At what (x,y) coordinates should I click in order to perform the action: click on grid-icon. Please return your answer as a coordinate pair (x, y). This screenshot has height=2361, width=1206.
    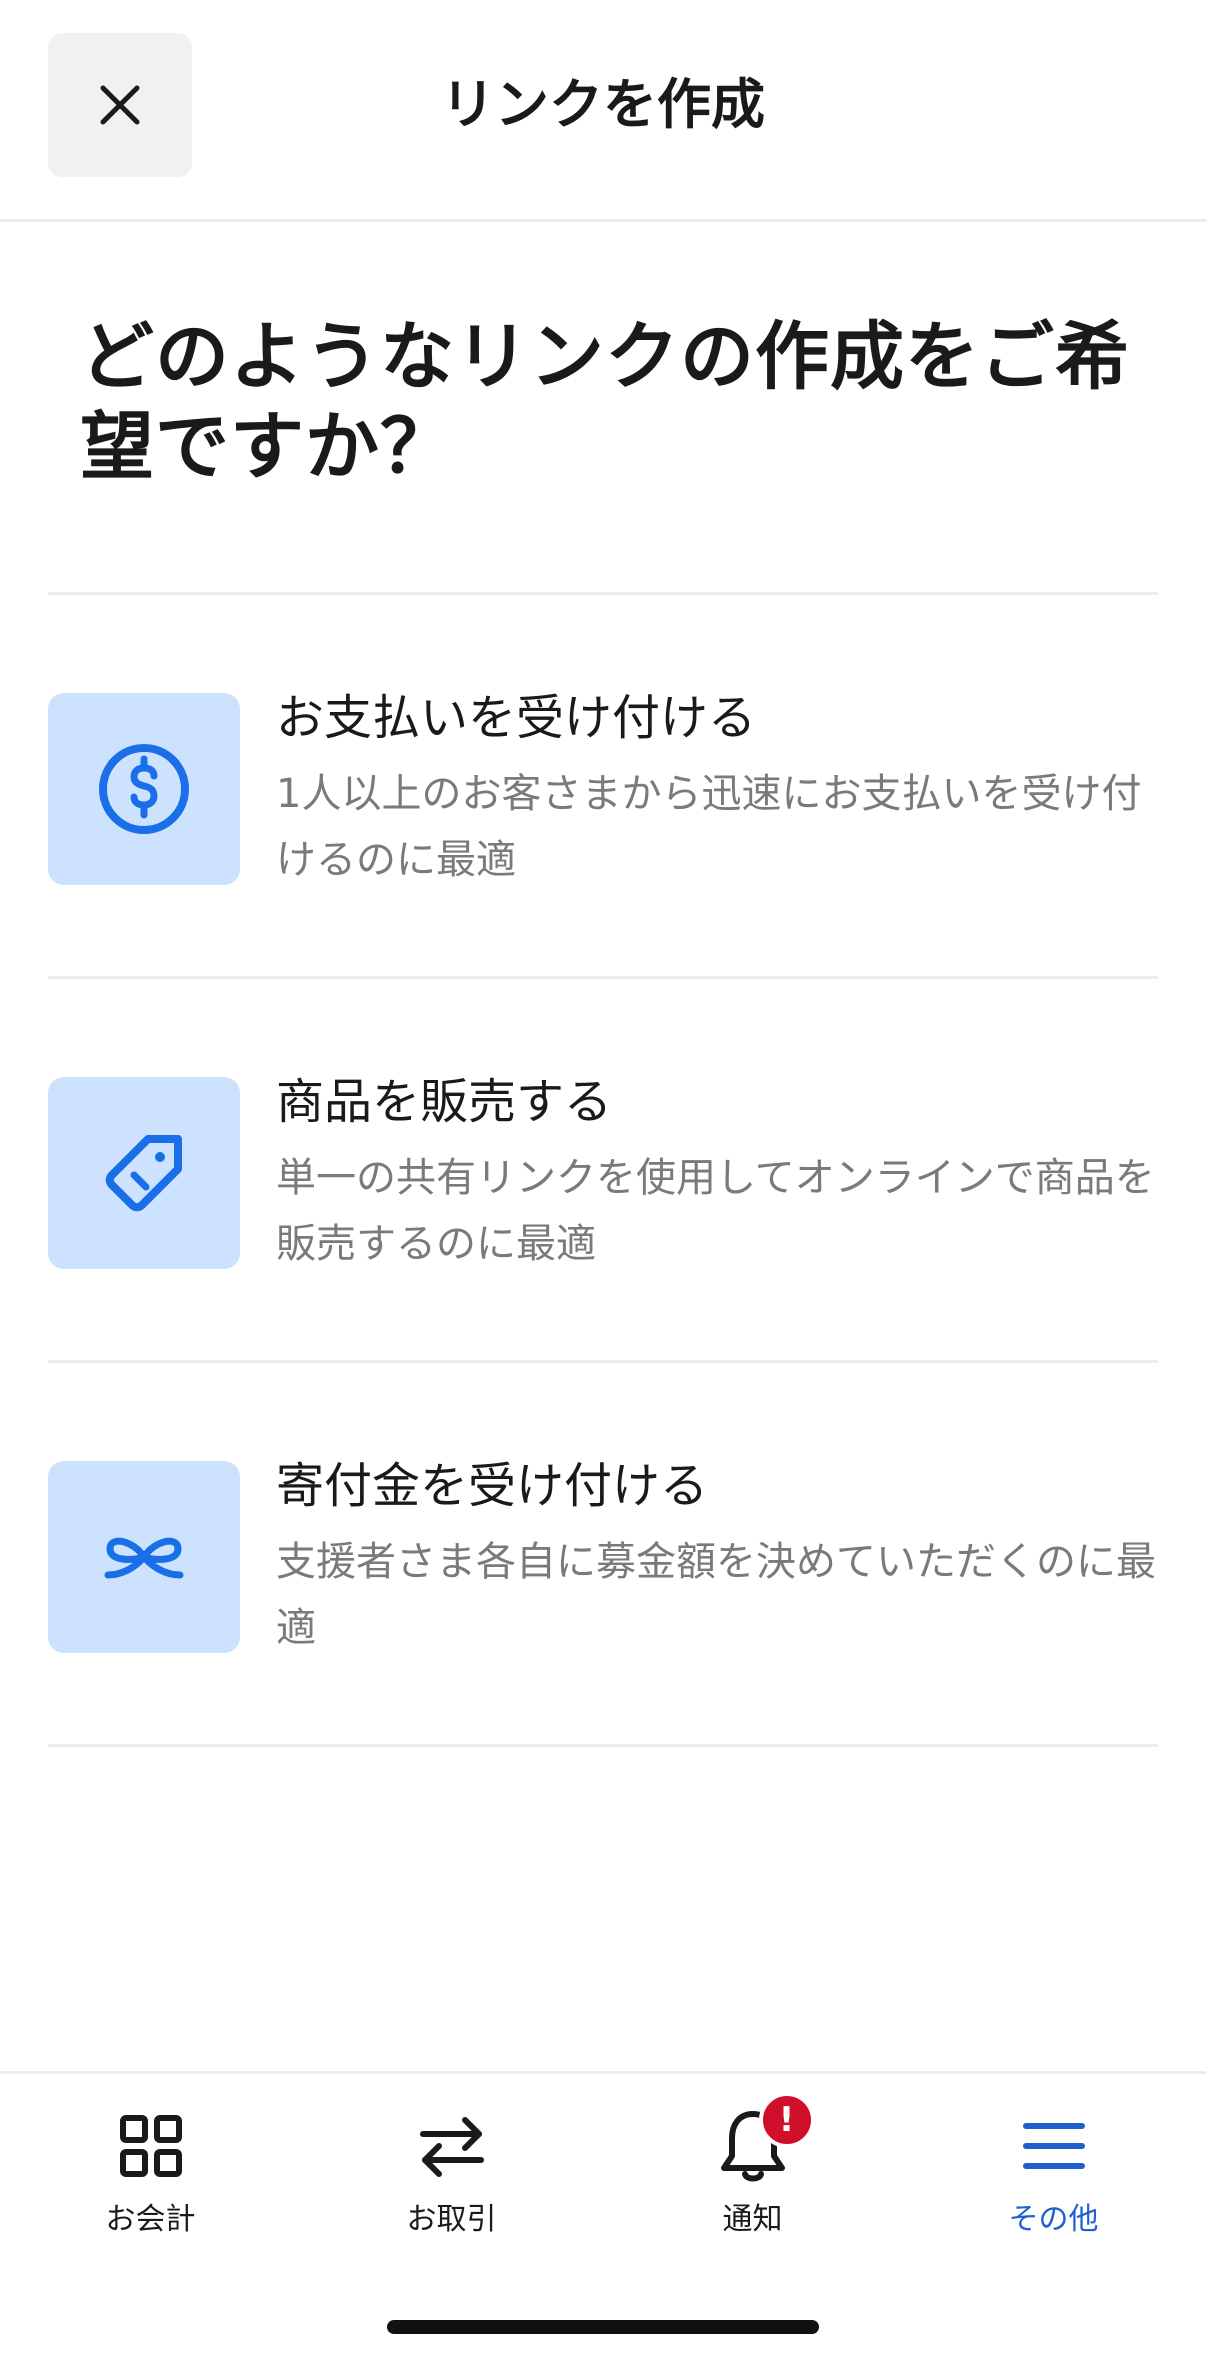
    Looking at the image, I should click on (151, 2146).